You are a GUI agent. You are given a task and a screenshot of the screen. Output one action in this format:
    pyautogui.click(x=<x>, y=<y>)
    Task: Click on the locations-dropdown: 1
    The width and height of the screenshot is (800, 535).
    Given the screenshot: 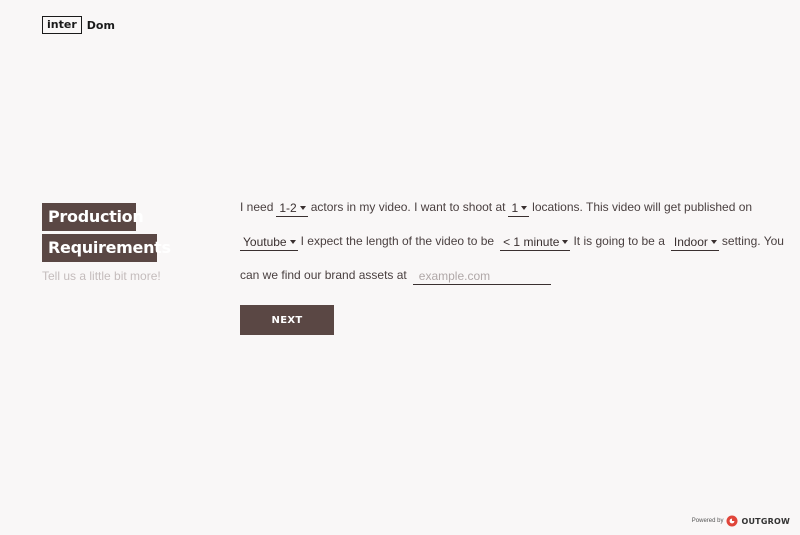 What is the action you would take?
    pyautogui.click(x=519, y=208)
    